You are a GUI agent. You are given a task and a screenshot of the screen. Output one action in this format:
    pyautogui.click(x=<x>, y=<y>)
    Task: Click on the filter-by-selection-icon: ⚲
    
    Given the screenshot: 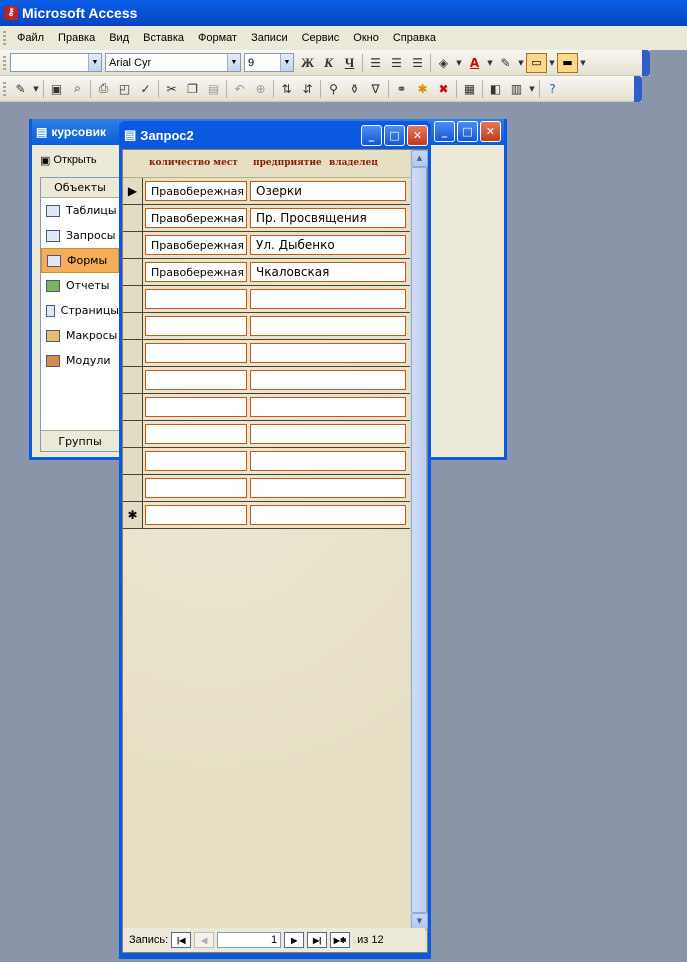 What is the action you would take?
    pyautogui.click(x=333, y=89)
    